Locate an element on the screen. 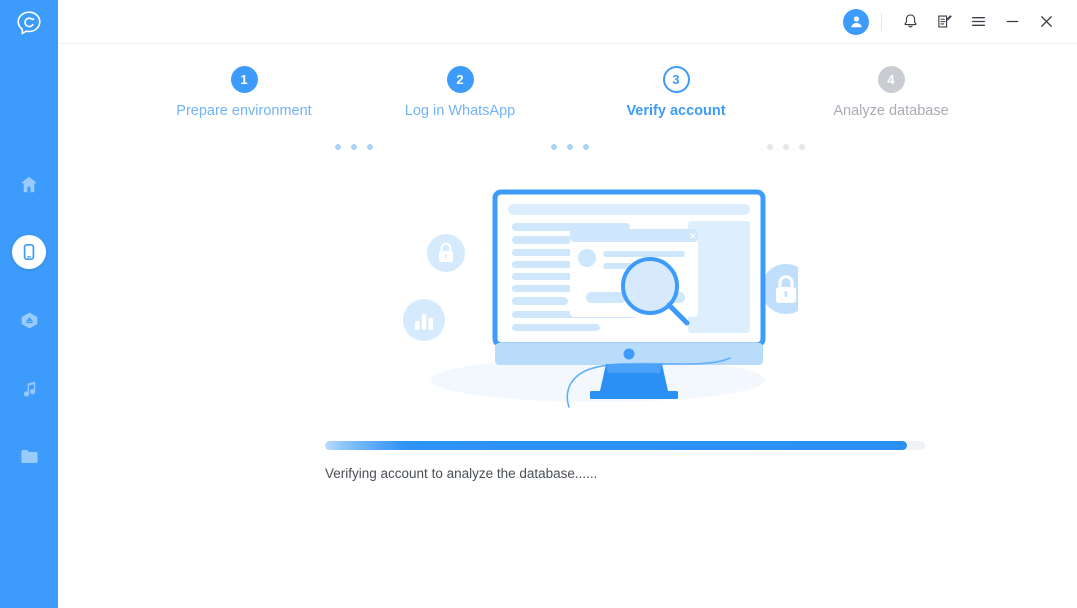  step-3: 3 Verify account is located at coordinates (676, 92).